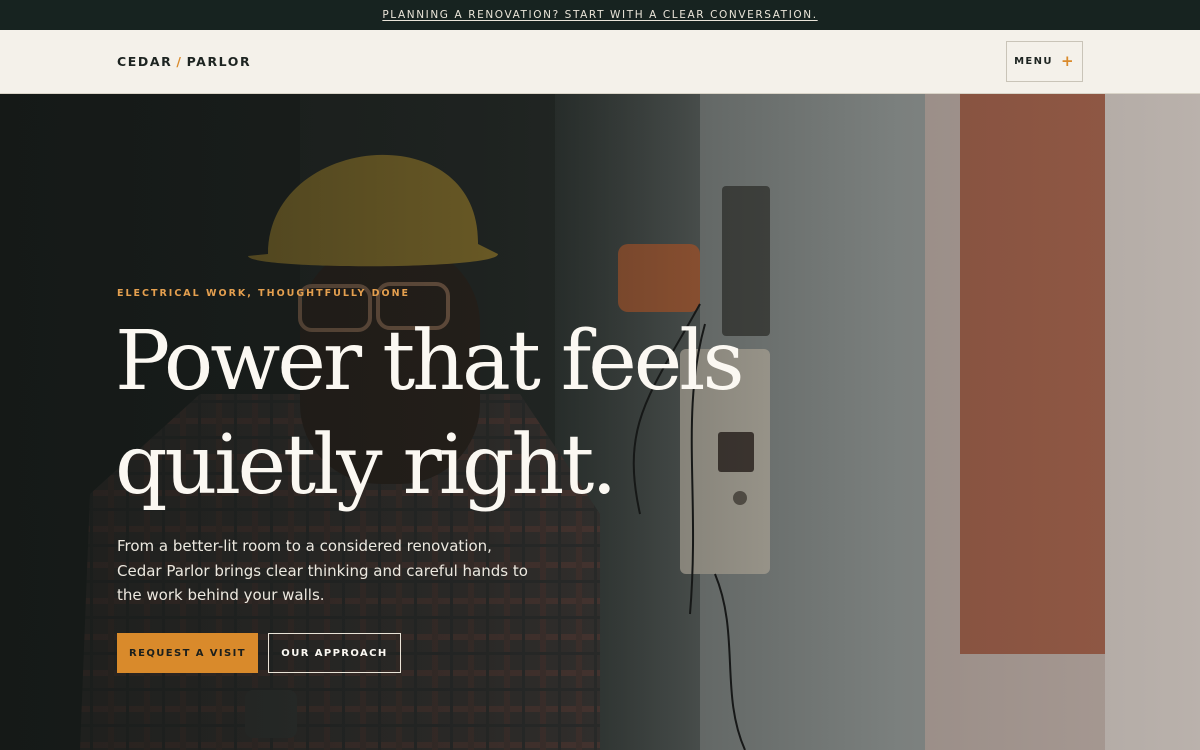 The width and height of the screenshot is (1200, 750). What do you see at coordinates (366, 465) in the screenshot?
I see `headline-line-2: quietly right.` at bounding box center [366, 465].